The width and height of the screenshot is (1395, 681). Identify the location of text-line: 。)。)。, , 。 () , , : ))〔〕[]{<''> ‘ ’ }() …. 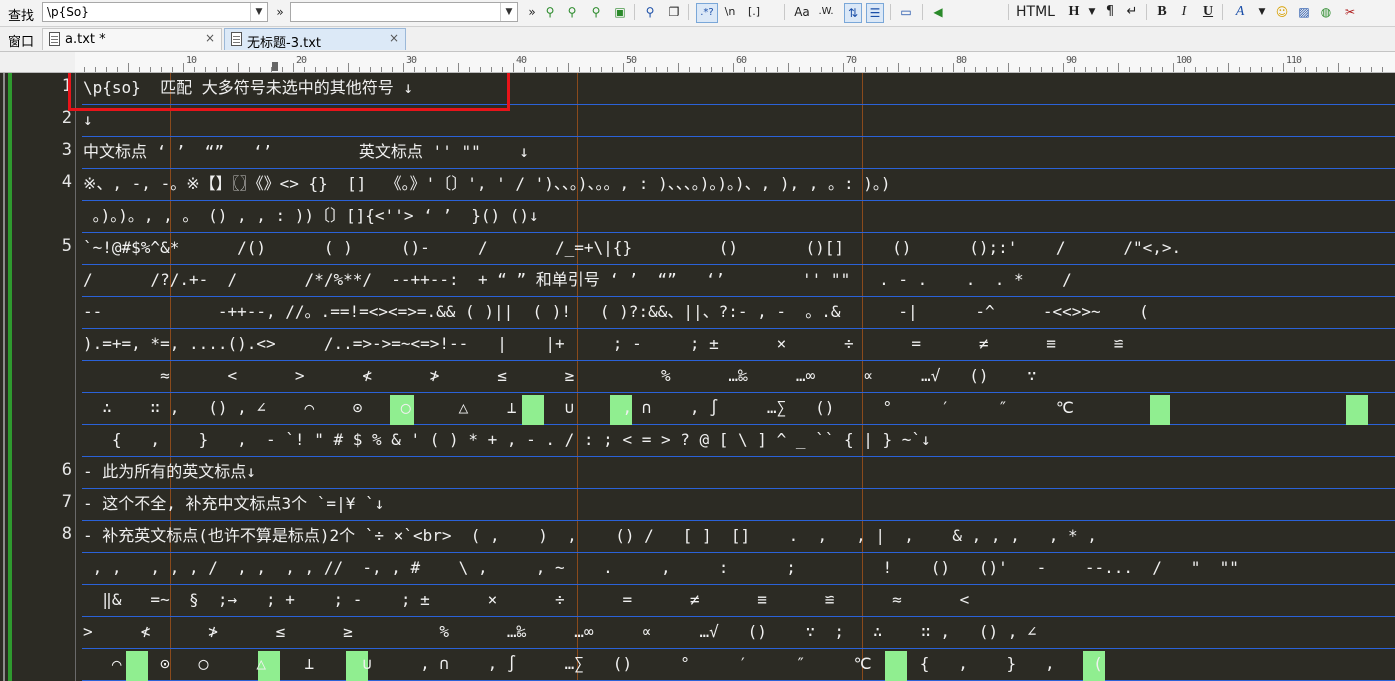
(739, 216).